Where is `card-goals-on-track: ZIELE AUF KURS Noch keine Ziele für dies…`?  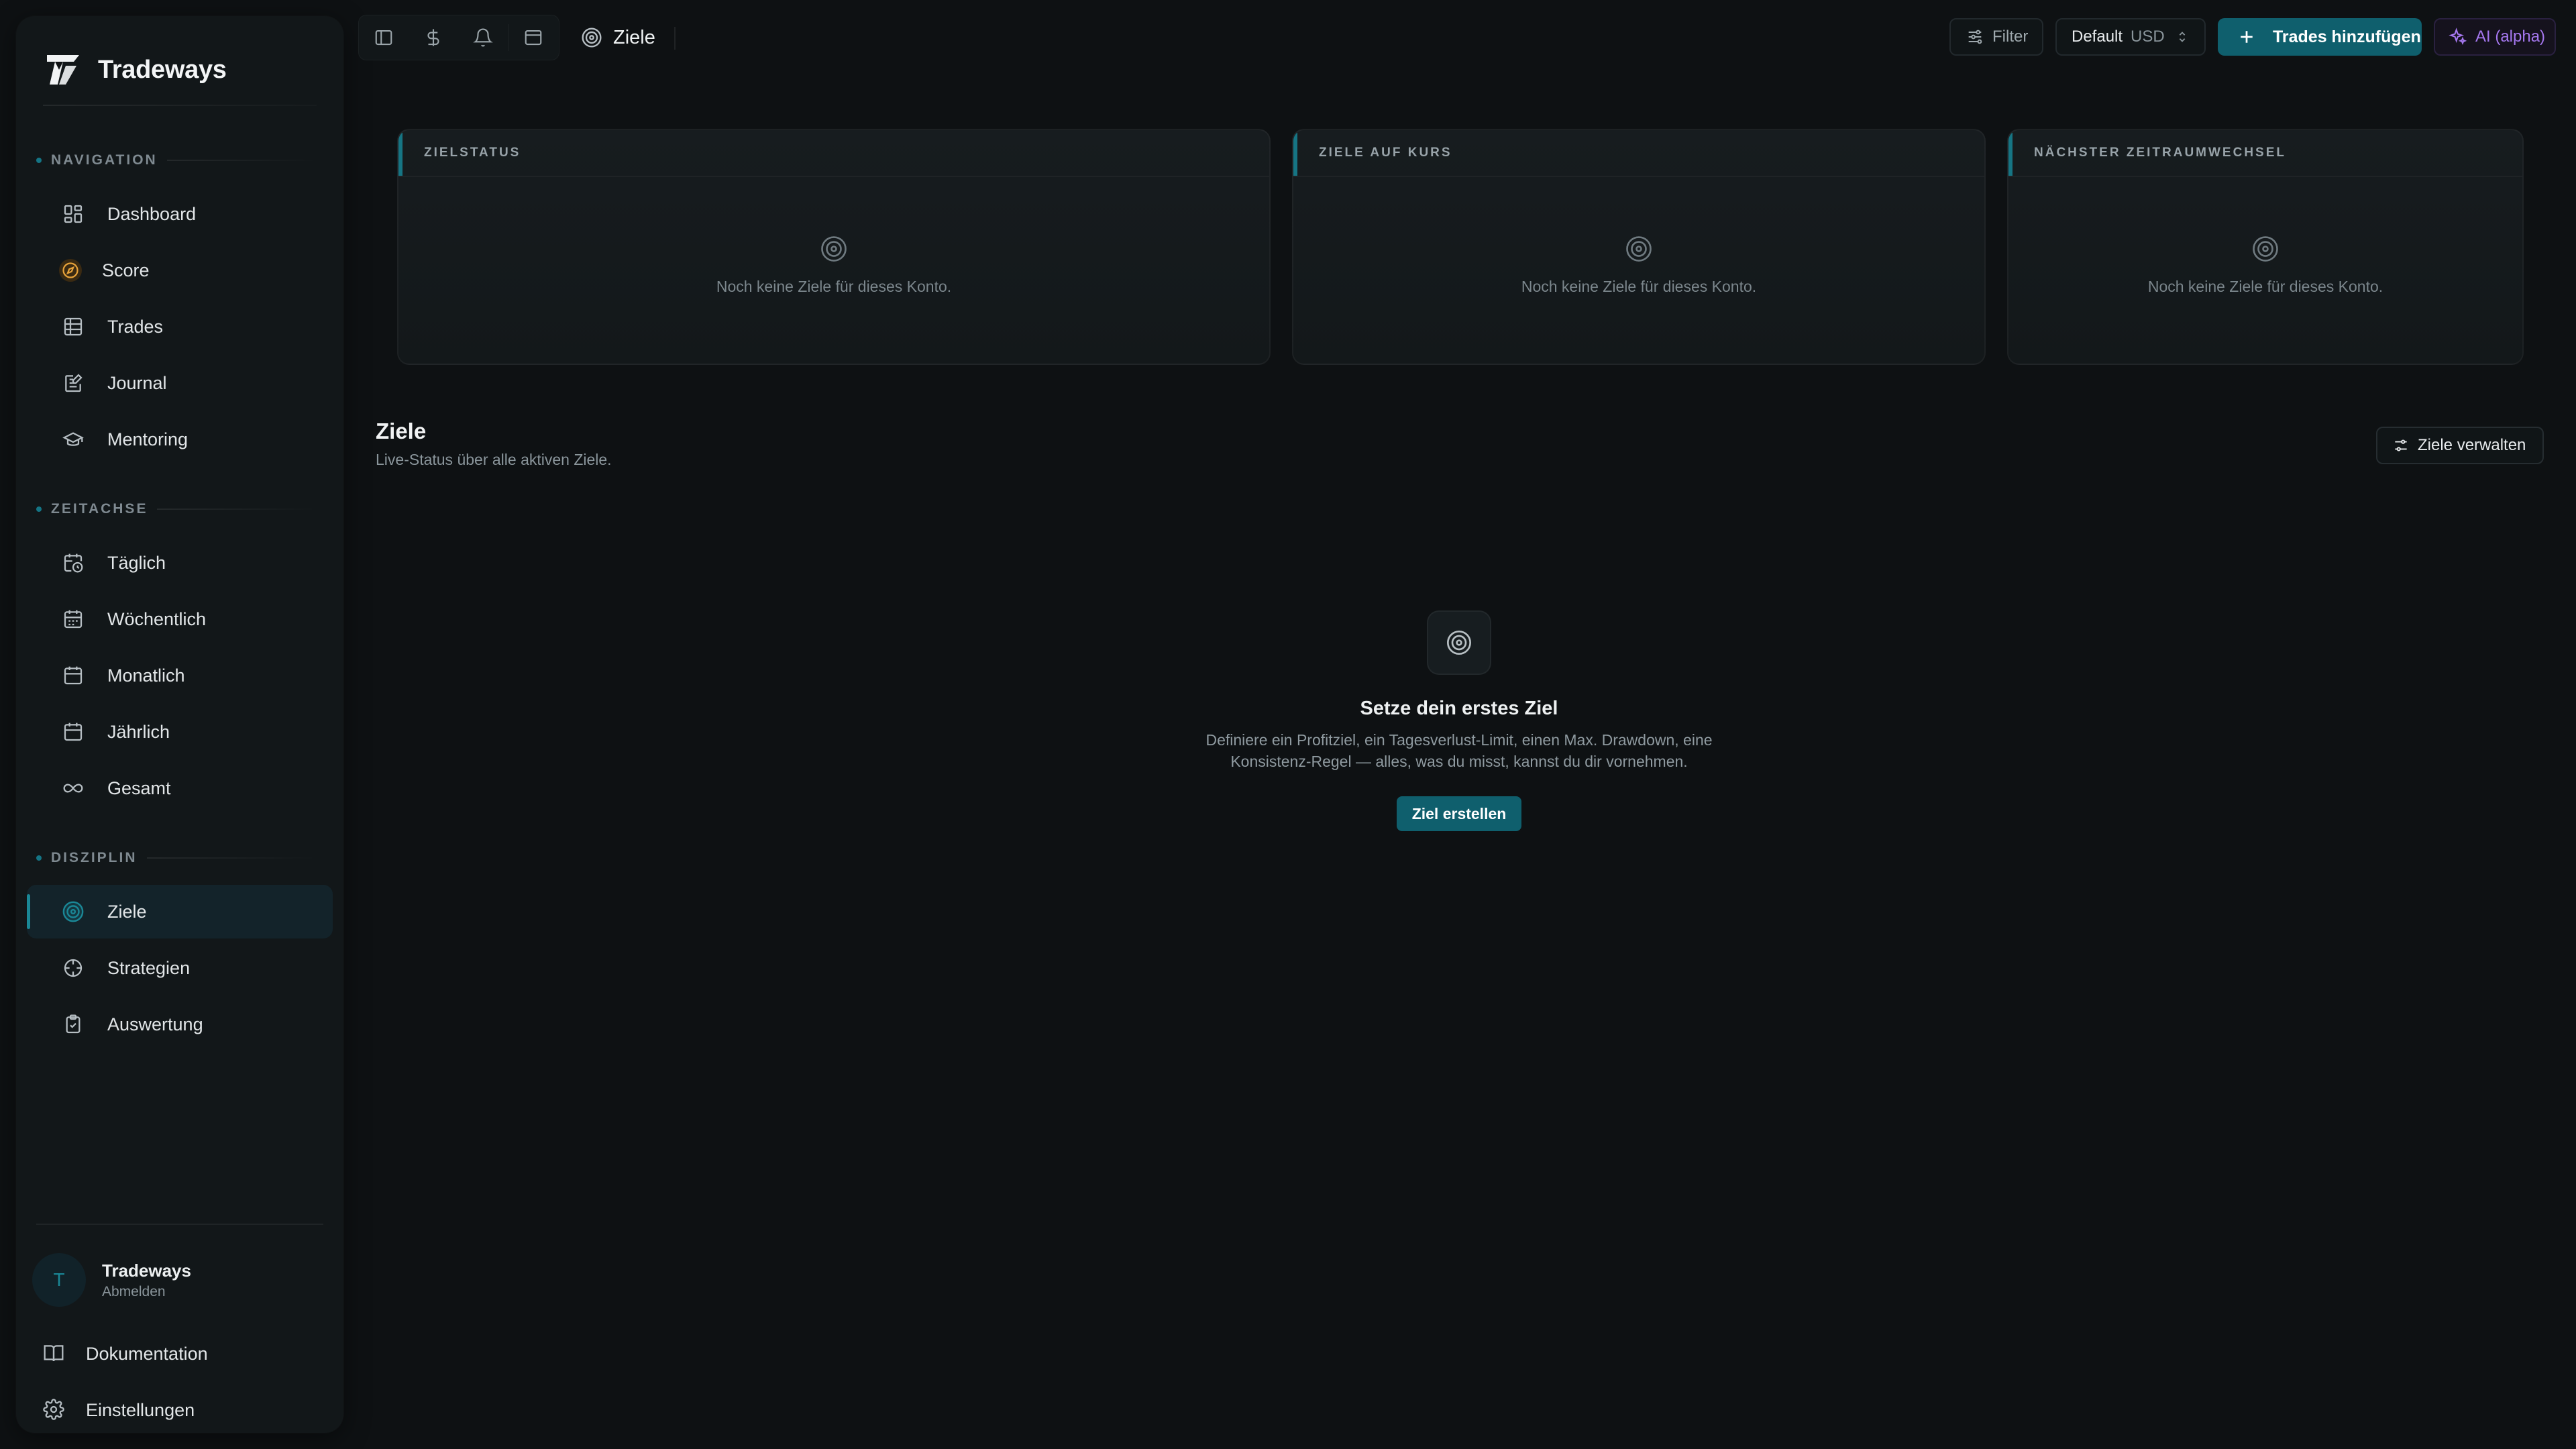
card-goals-on-track: ZIELE AUF KURS Noch keine Ziele für dies… is located at coordinates (1639, 247).